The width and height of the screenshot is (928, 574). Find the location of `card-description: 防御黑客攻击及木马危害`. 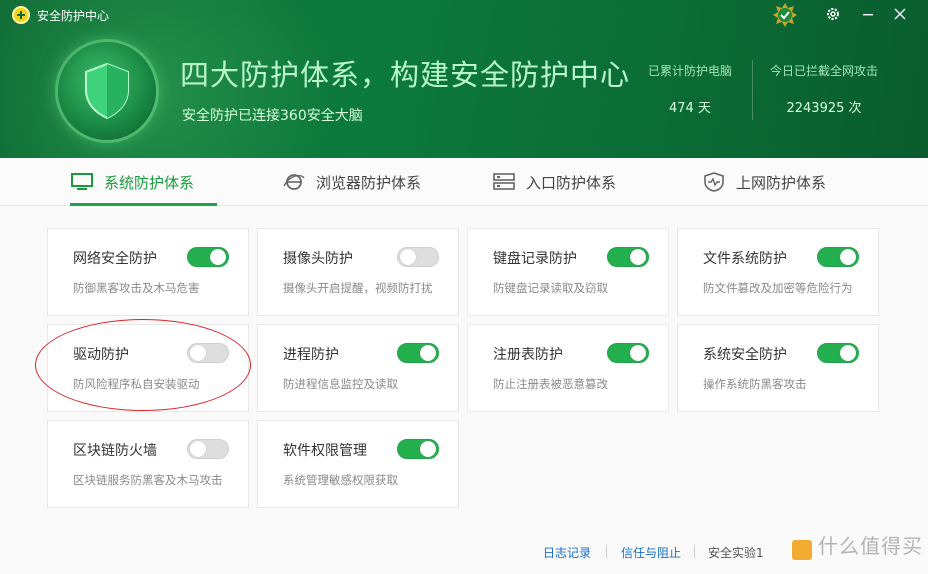

card-description: 防御黑客攻击及木马危害 is located at coordinates (136, 288).